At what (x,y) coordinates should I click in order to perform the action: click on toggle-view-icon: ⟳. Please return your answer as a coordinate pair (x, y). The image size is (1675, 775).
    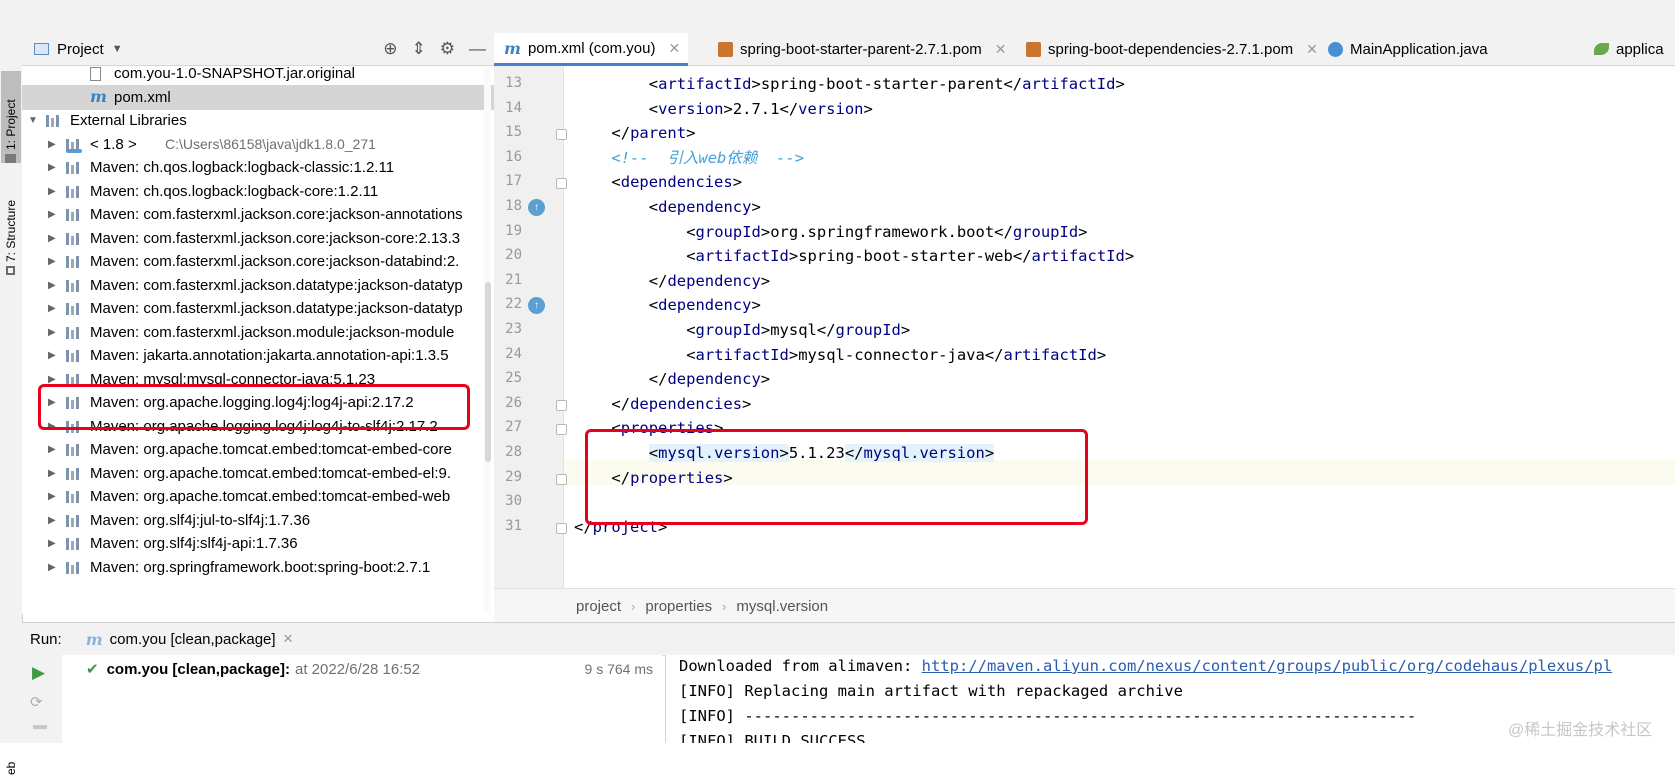
    Looking at the image, I should click on (36, 702).